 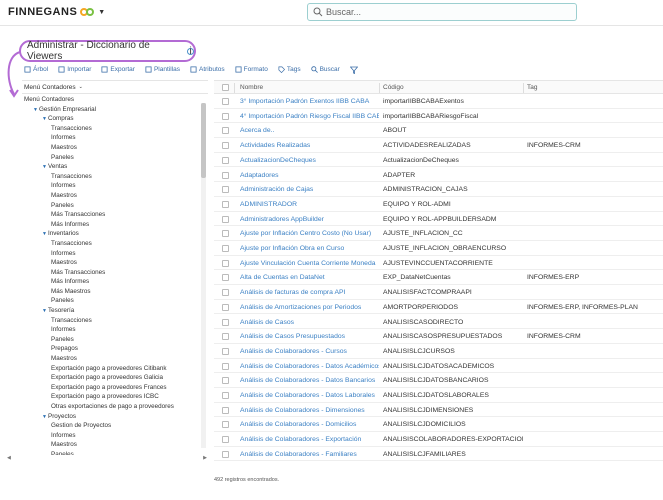 What do you see at coordinates (74, 69) in the screenshot?
I see `toolbar-import-button: Importar` at bounding box center [74, 69].